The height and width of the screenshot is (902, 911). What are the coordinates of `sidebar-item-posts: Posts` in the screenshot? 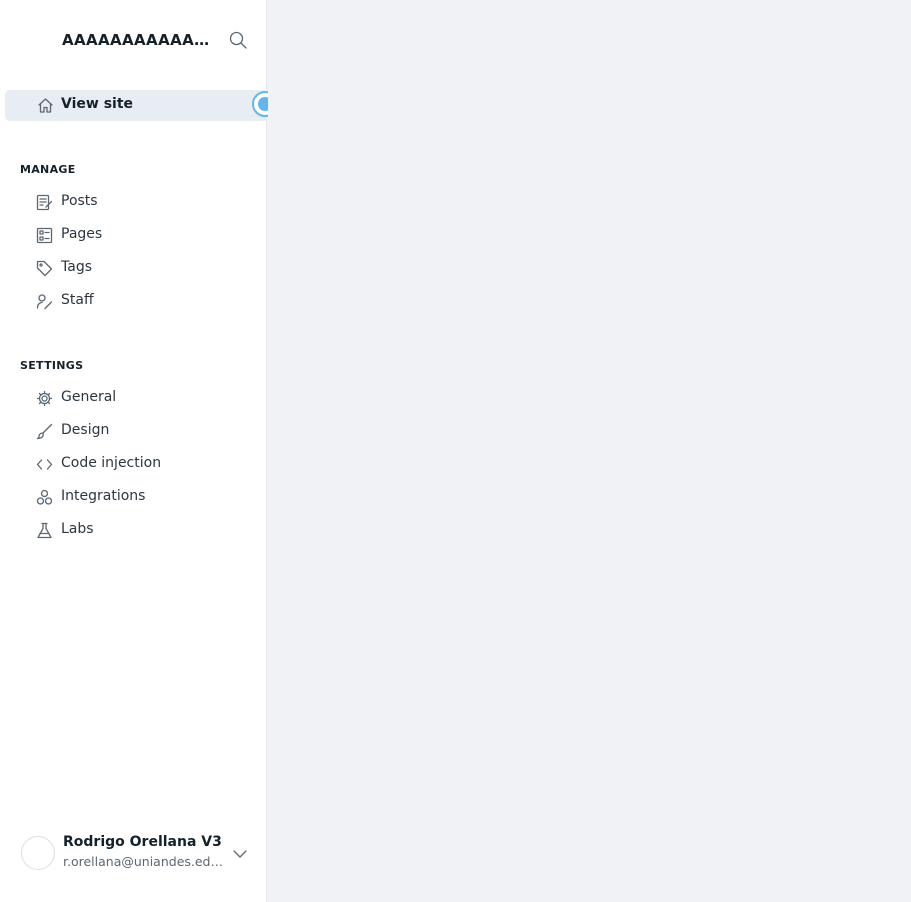 It's located at (133, 202).